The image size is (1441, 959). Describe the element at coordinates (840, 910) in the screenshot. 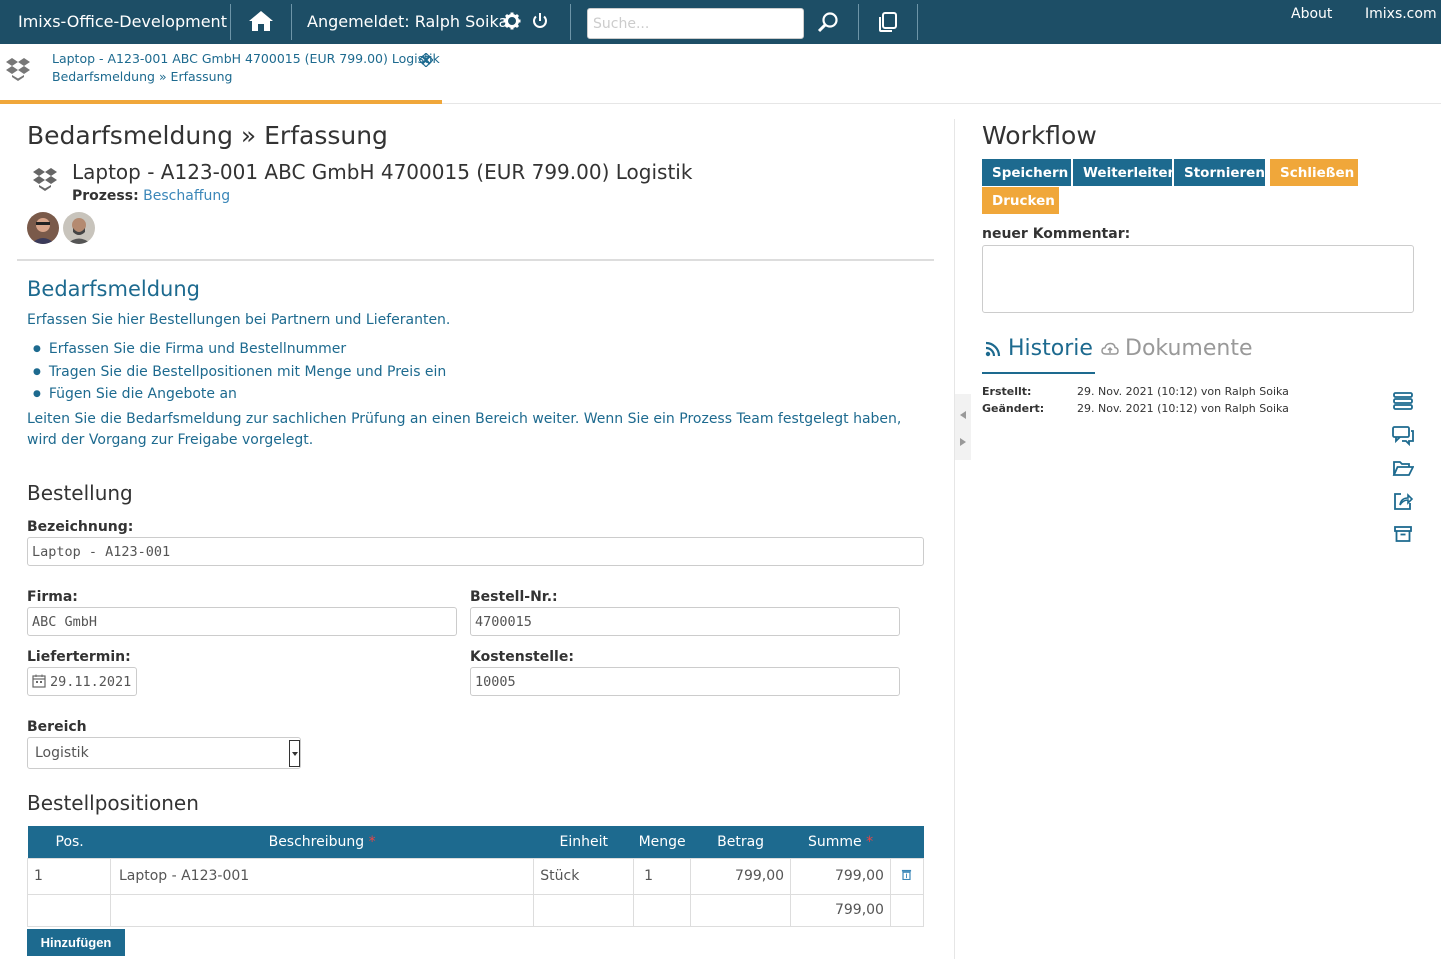

I see `total-sum: 799,00` at that location.